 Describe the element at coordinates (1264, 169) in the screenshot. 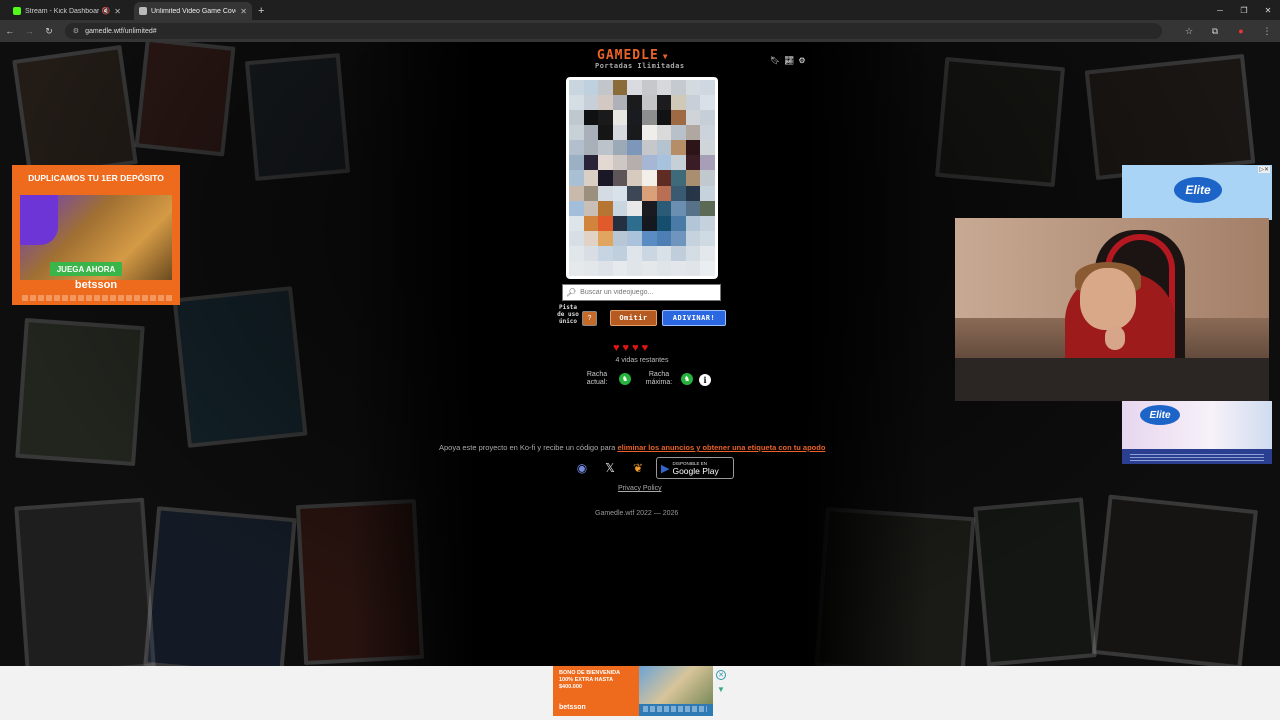

I see `ad-choices-icon: ▷✕` at that location.